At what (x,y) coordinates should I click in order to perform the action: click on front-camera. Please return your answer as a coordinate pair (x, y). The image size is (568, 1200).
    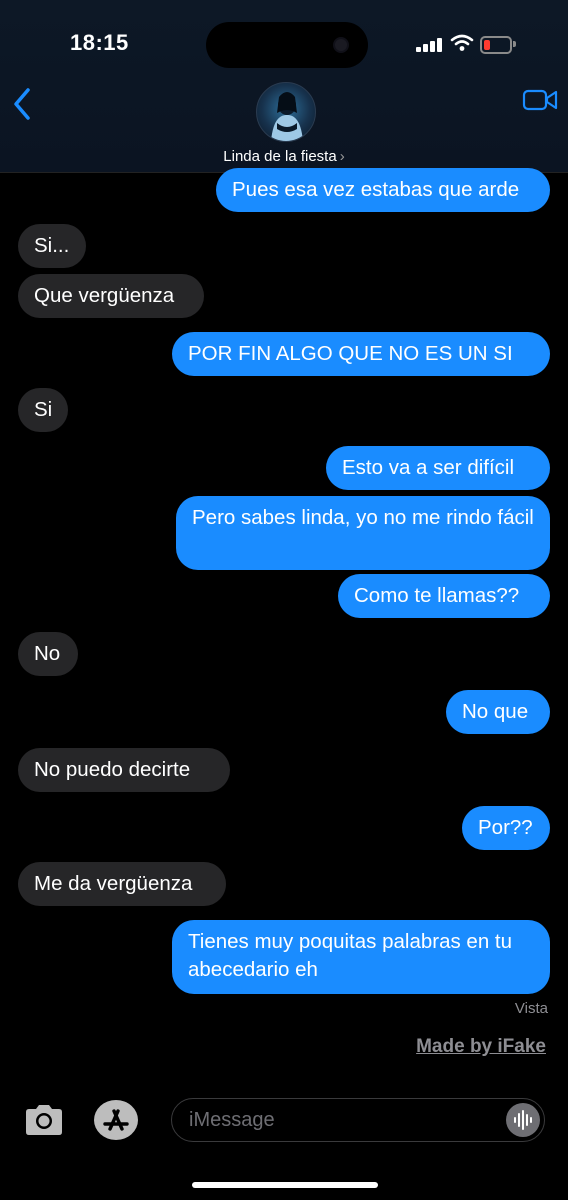
    Looking at the image, I should click on (341, 45).